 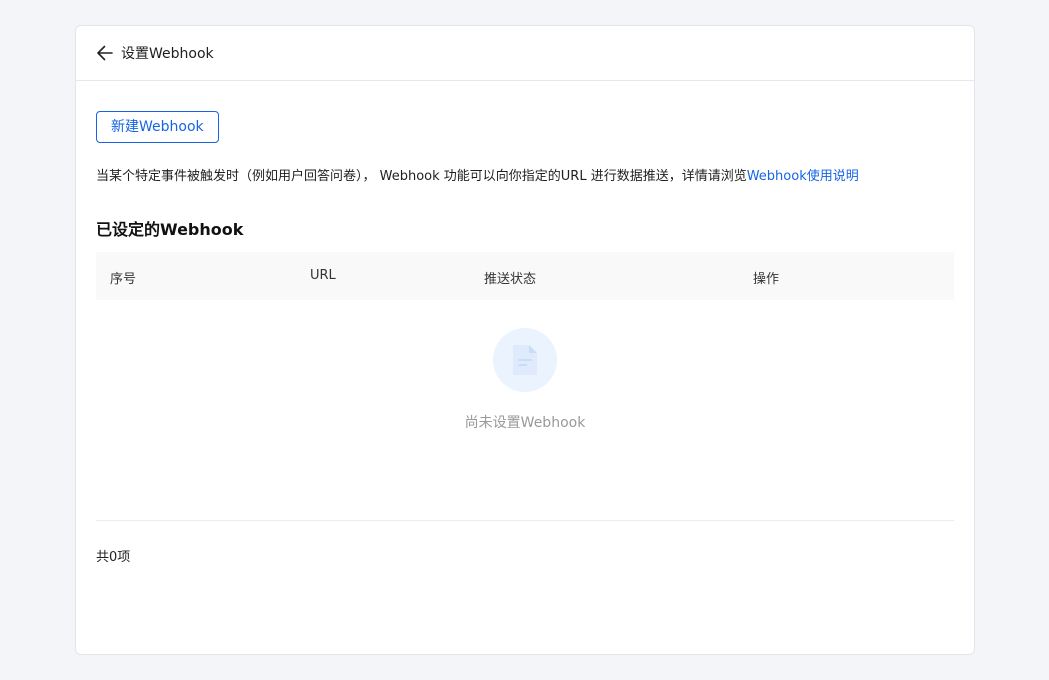 What do you see at coordinates (766, 279) in the screenshot?
I see `column-header-actions: 操作` at bounding box center [766, 279].